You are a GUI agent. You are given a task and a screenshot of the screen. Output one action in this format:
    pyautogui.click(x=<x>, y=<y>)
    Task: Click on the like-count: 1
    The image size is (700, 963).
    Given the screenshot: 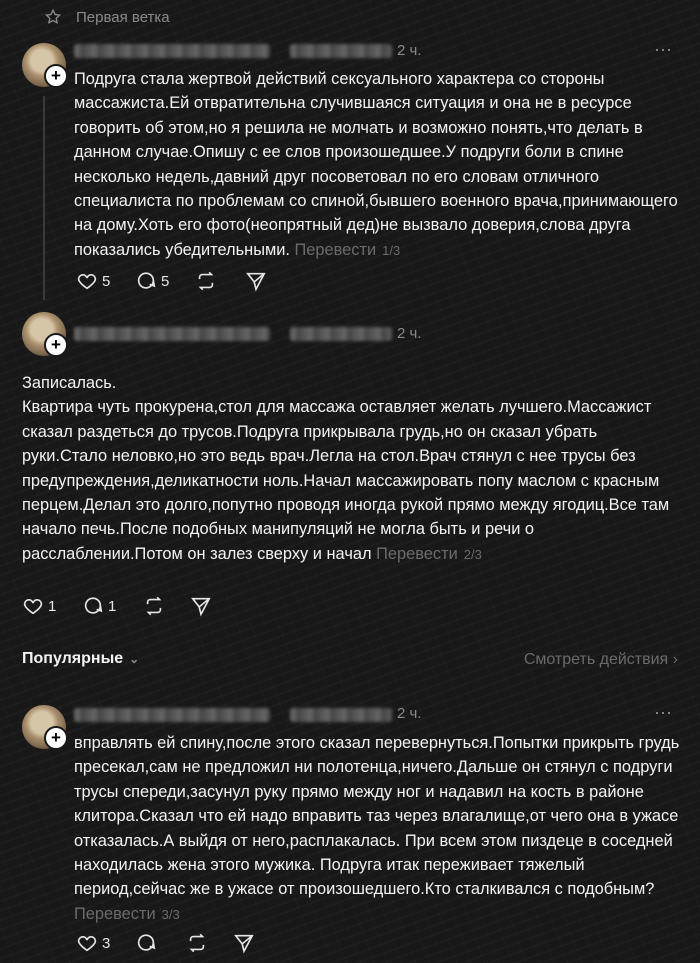 What is the action you would take?
    pyautogui.click(x=52, y=606)
    